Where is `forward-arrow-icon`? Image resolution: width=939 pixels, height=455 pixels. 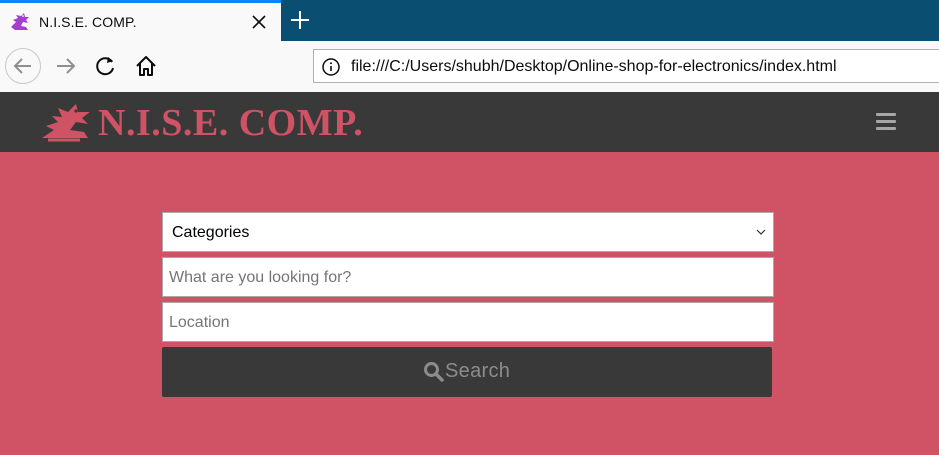 forward-arrow-icon is located at coordinates (66, 66).